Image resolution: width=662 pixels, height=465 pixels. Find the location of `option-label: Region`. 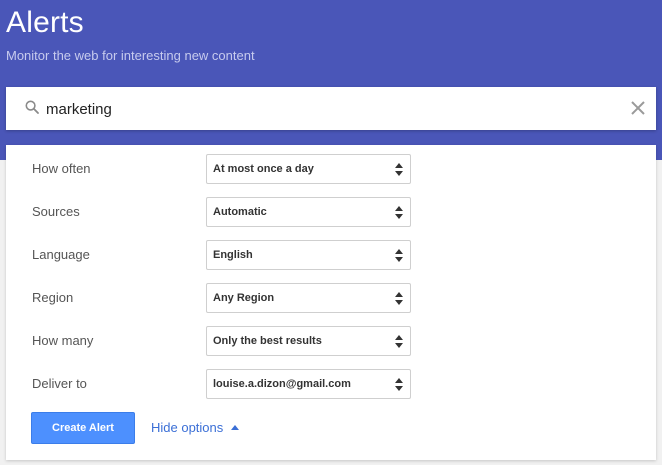

option-label: Region is located at coordinates (53, 297).